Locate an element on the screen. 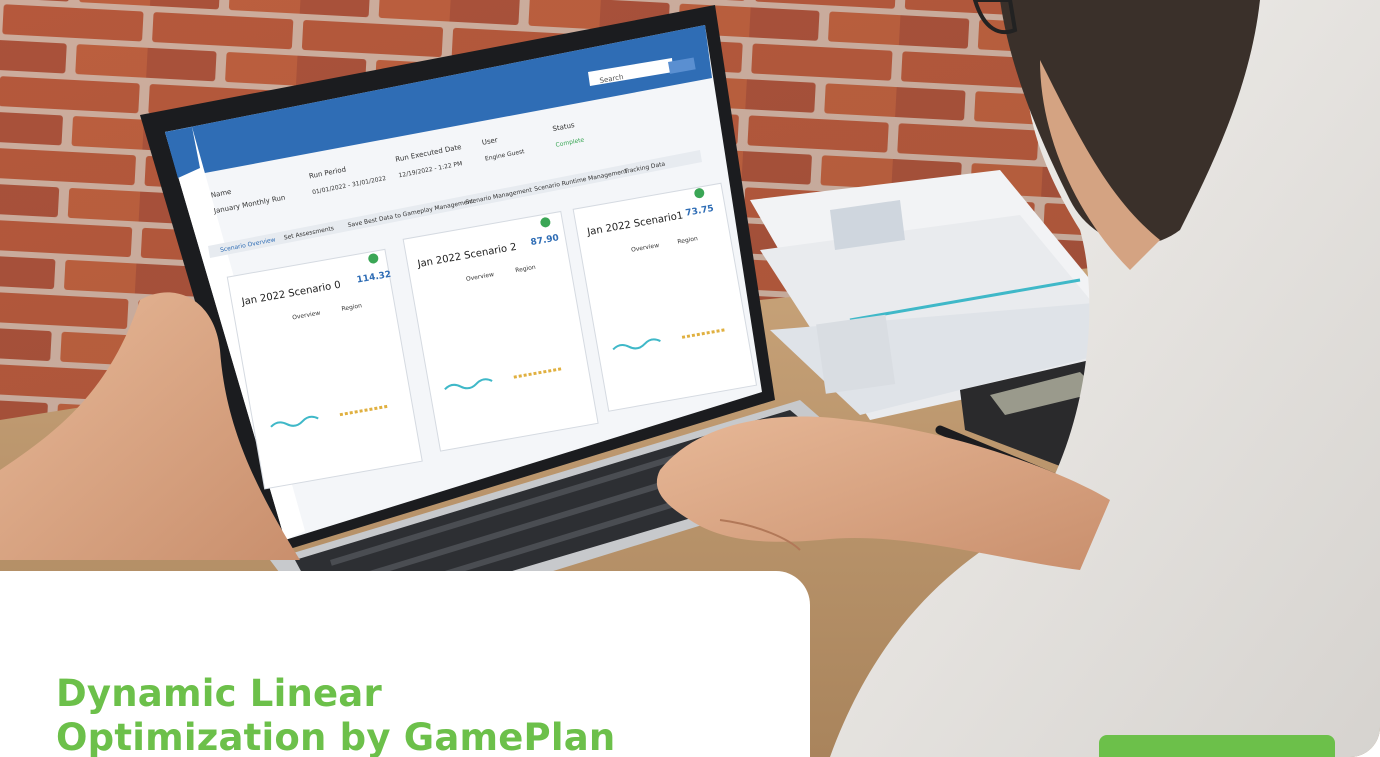  cta-button is located at coordinates (1217, 746).